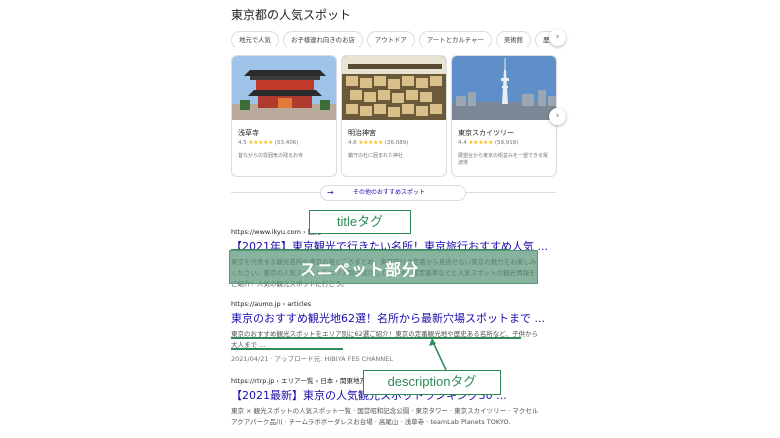  I want to click on chip-outdoor: アウトドア, so click(390, 39).